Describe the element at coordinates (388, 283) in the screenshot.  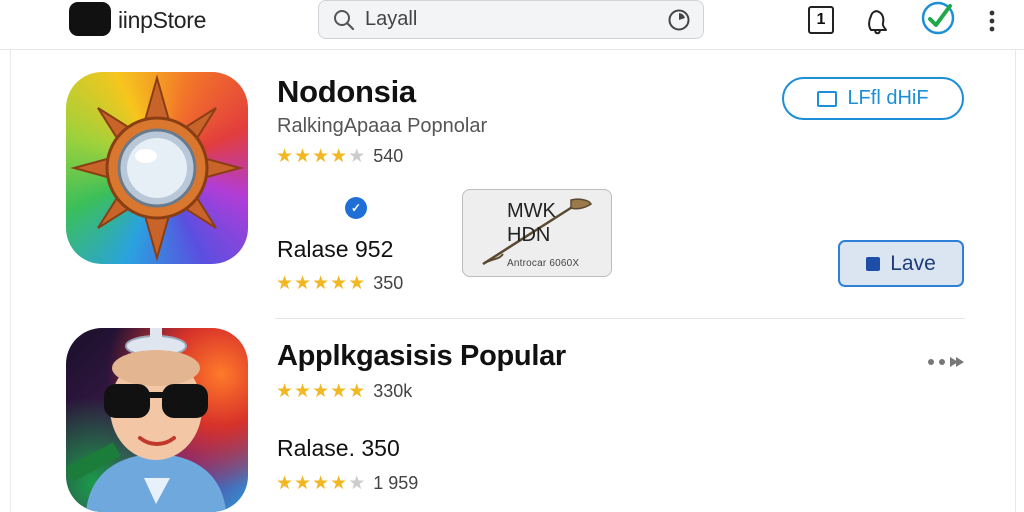
I see `rating-count: 350` at that location.